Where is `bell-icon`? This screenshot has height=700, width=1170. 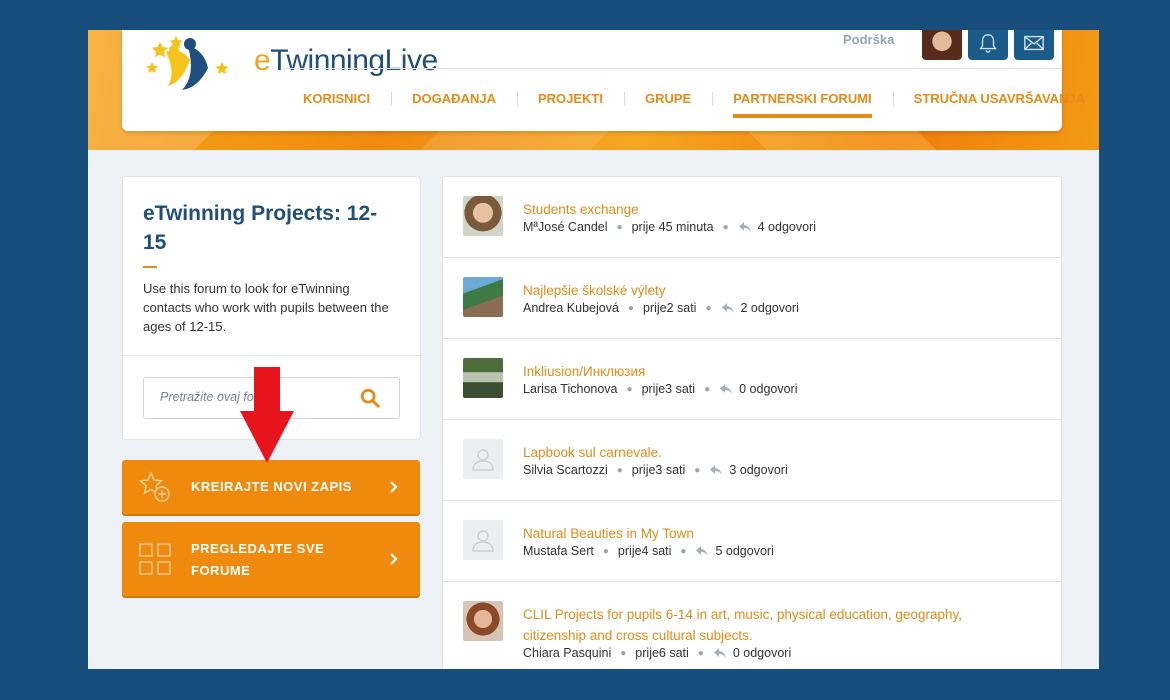 bell-icon is located at coordinates (988, 43).